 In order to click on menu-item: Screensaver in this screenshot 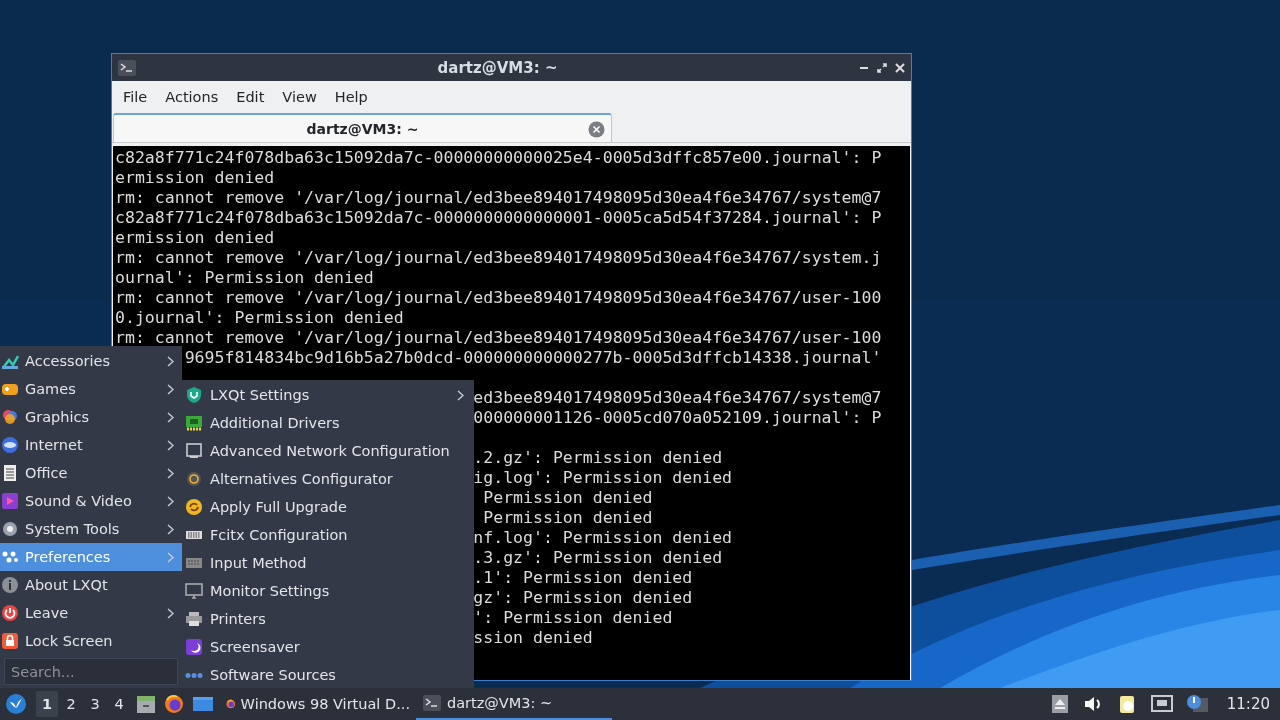, I will do `click(328, 647)`.